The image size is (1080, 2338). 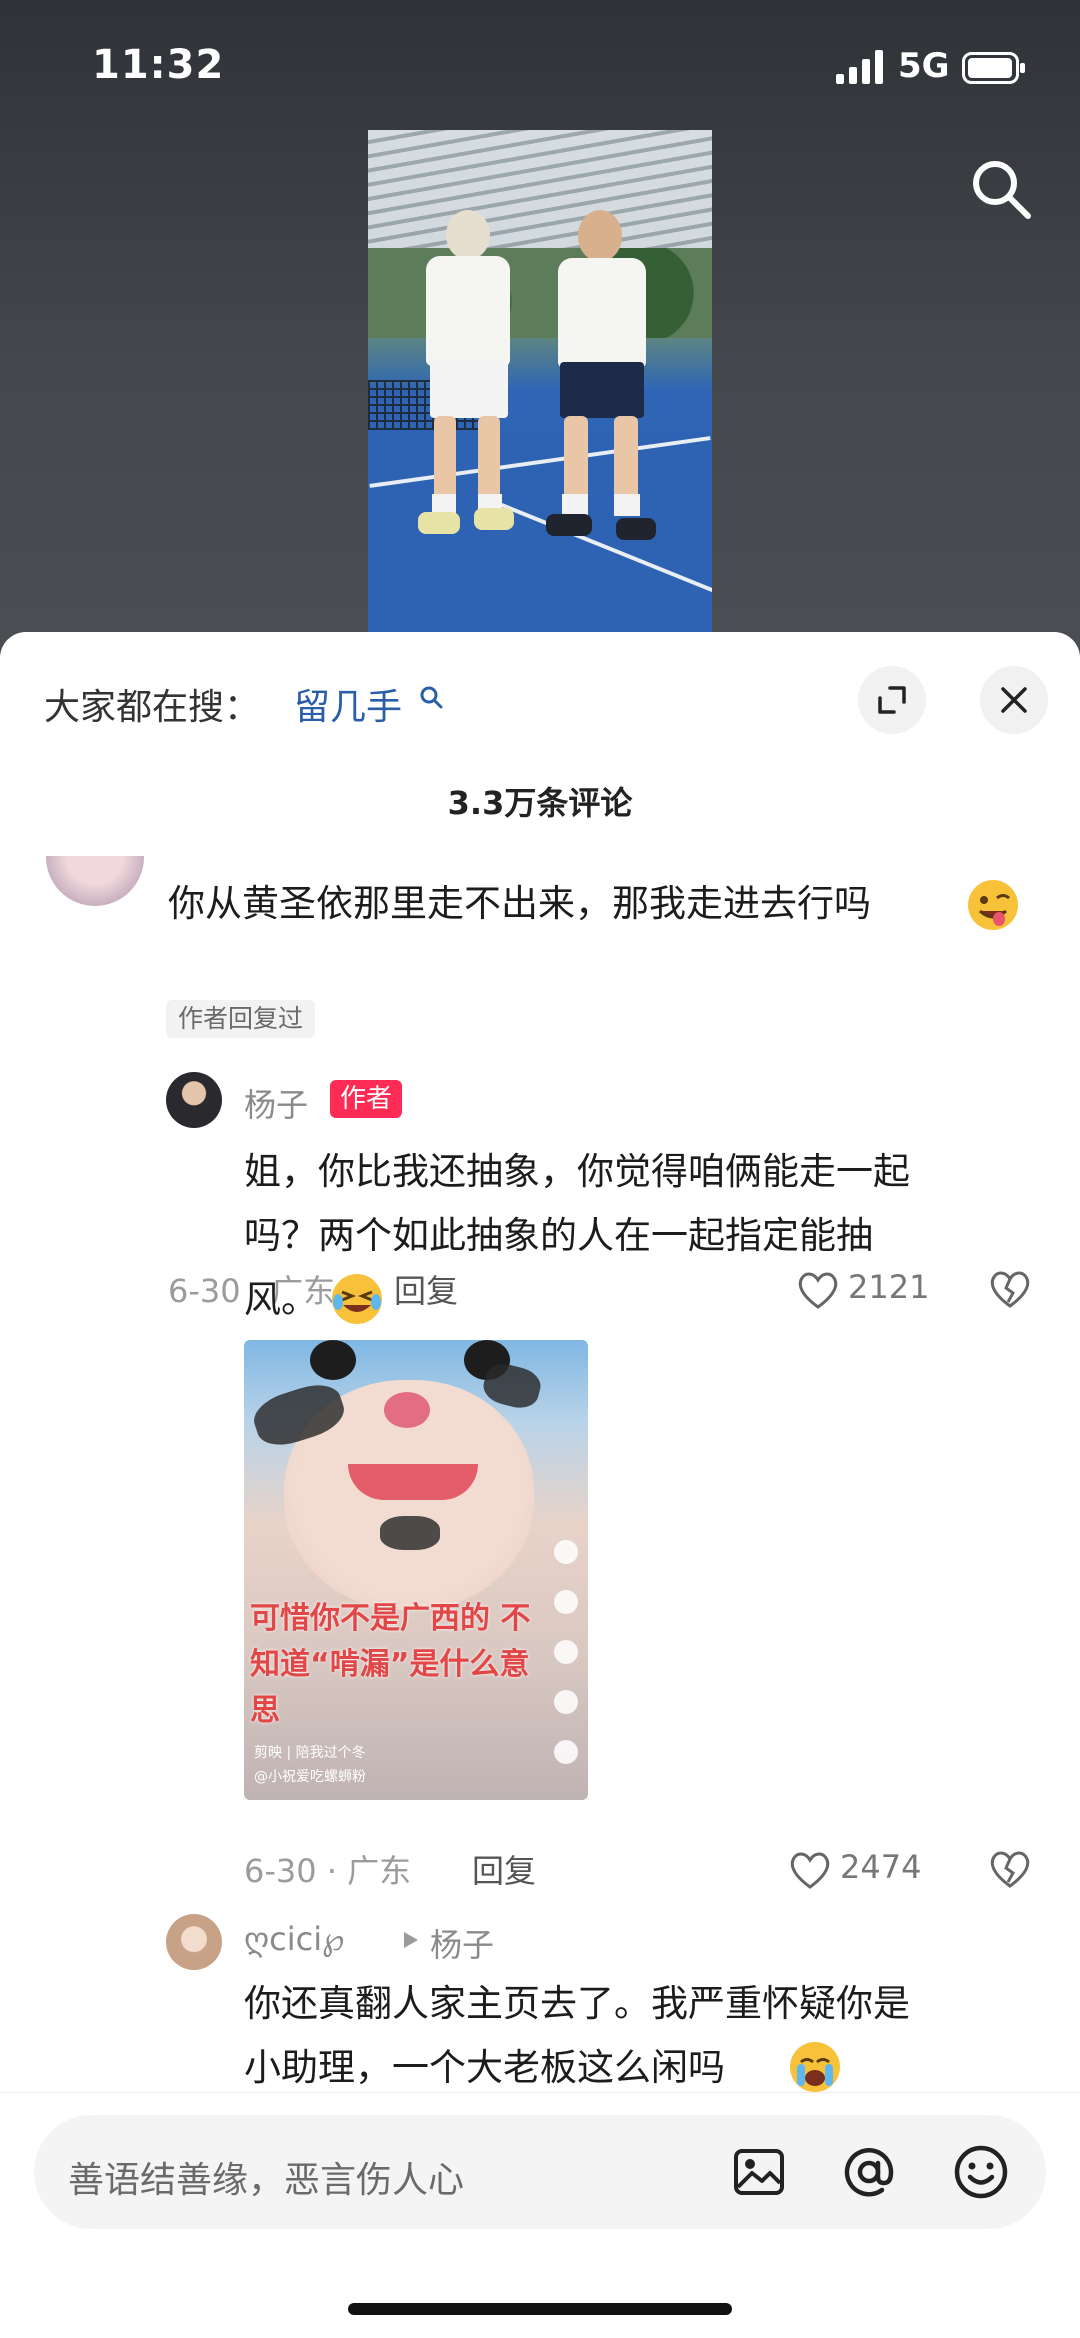 I want to click on reply-text-line: 你还真翻人家主页去了。我严重怀疑你是, so click(x=577, y=2003).